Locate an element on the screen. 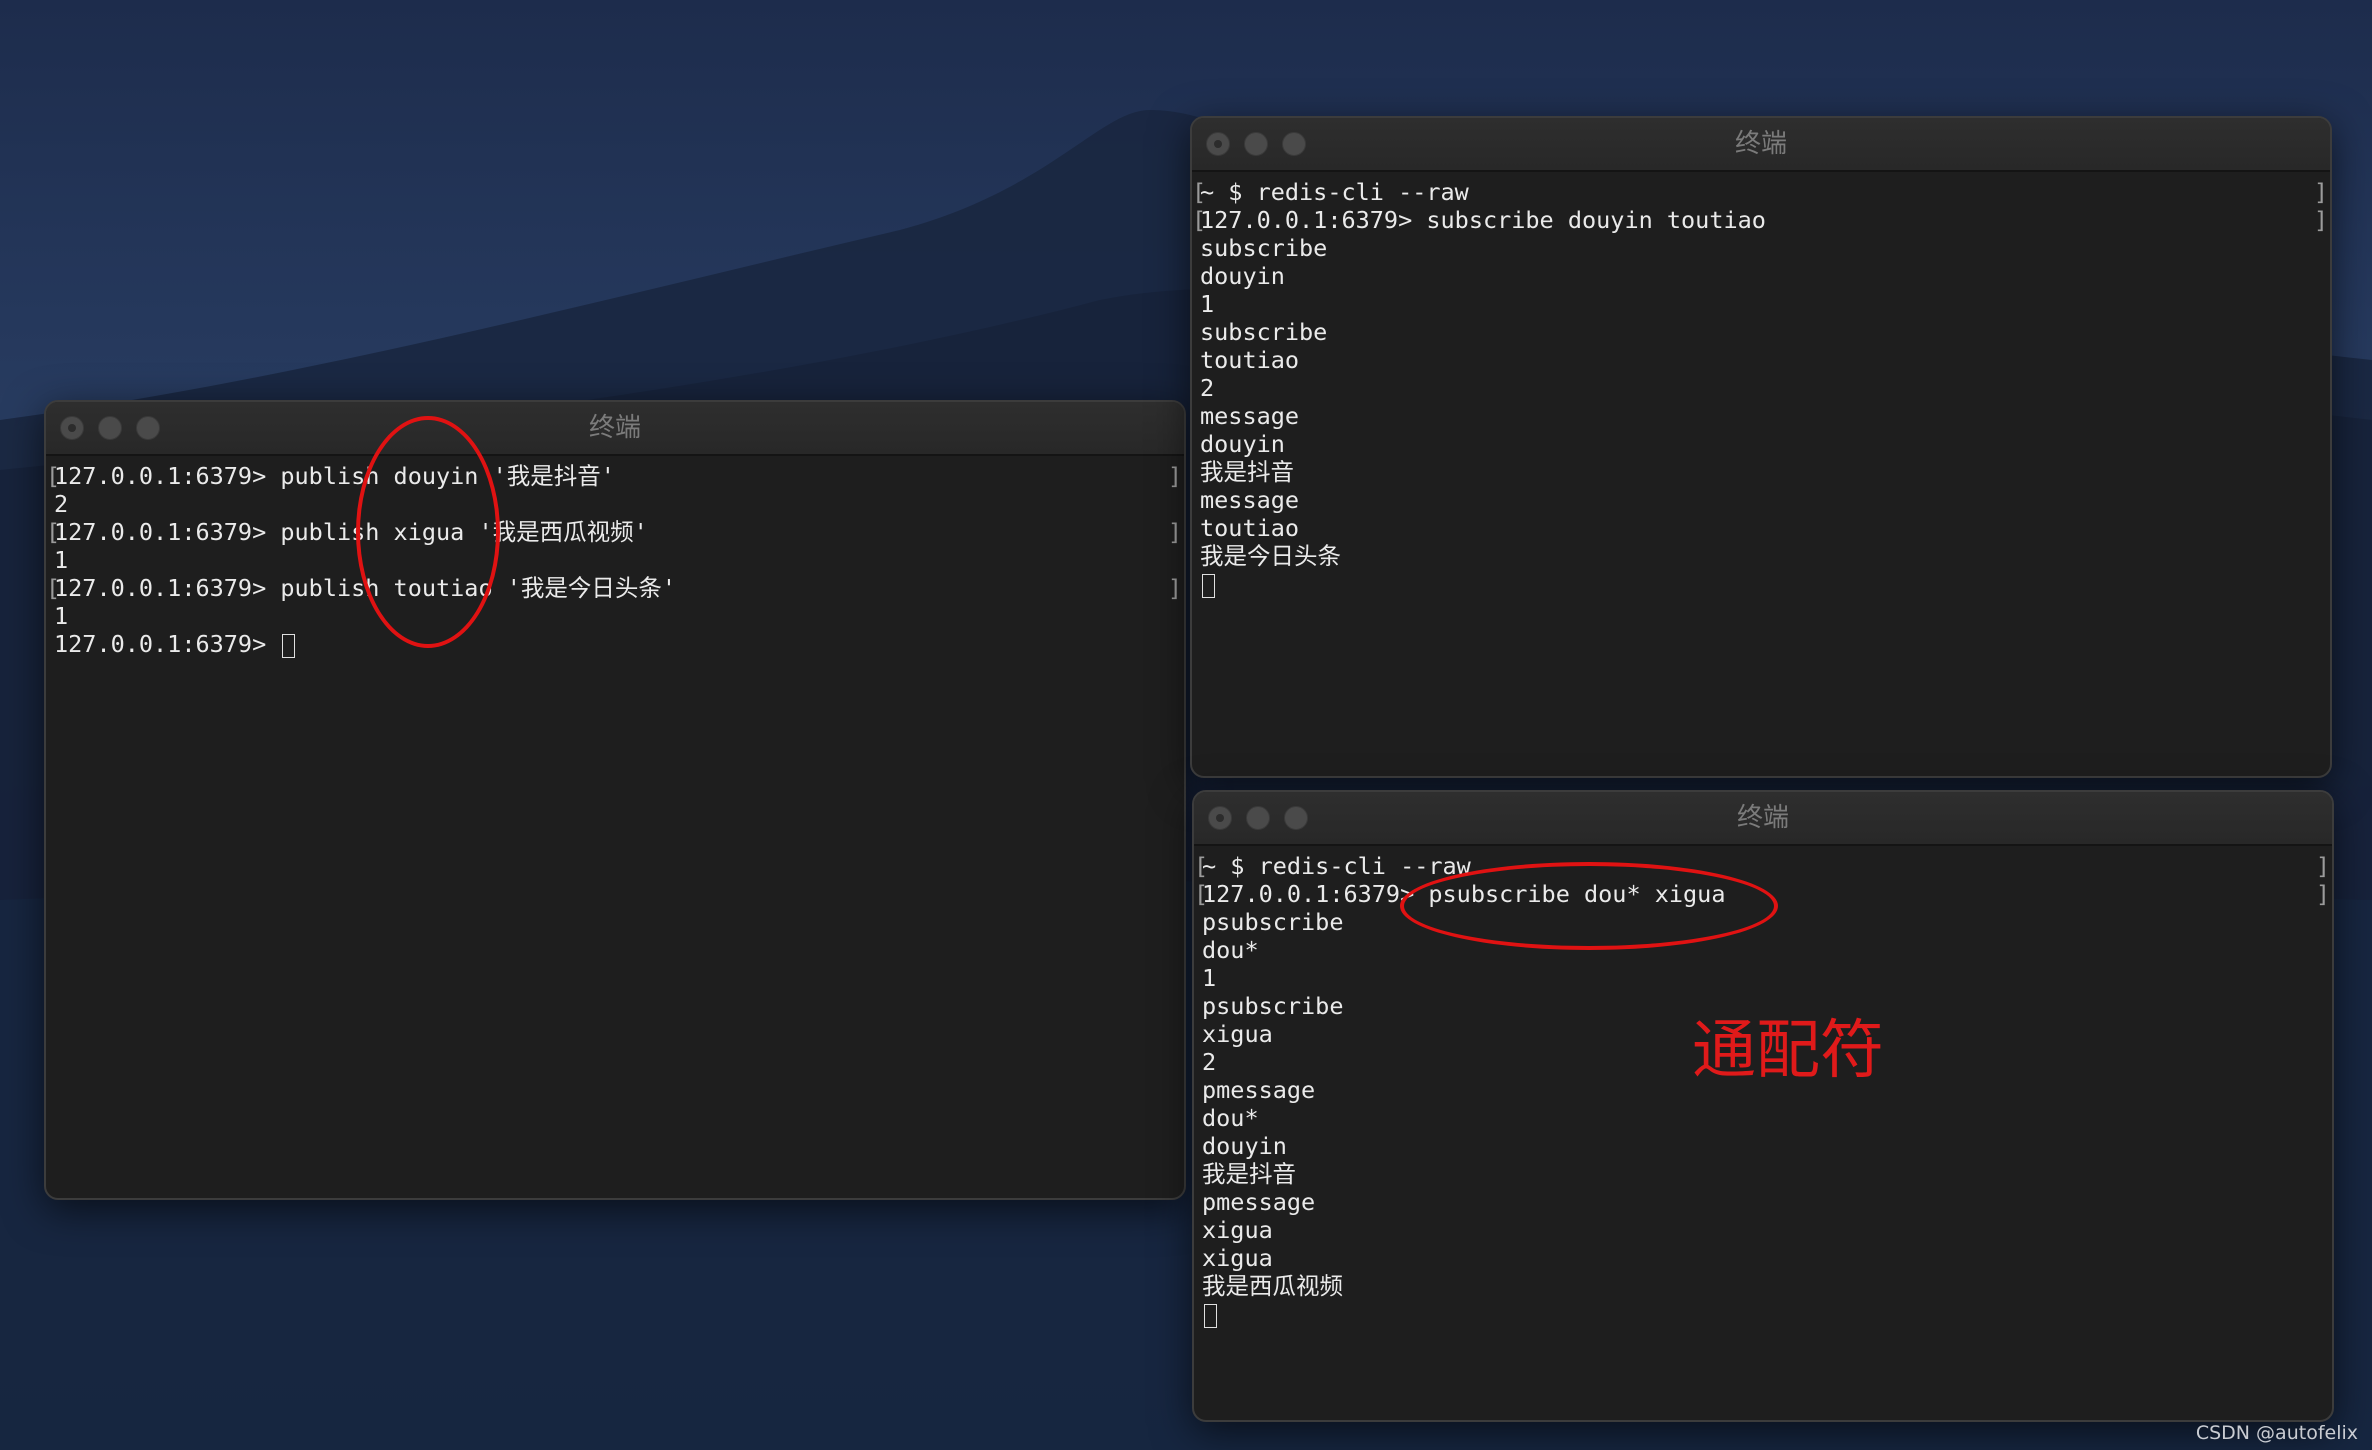 This screenshot has width=2372, height=1450. terminal-line-text: 127.0.0.1:6379> subscribe douyin toutiao is located at coordinates (1483, 220).